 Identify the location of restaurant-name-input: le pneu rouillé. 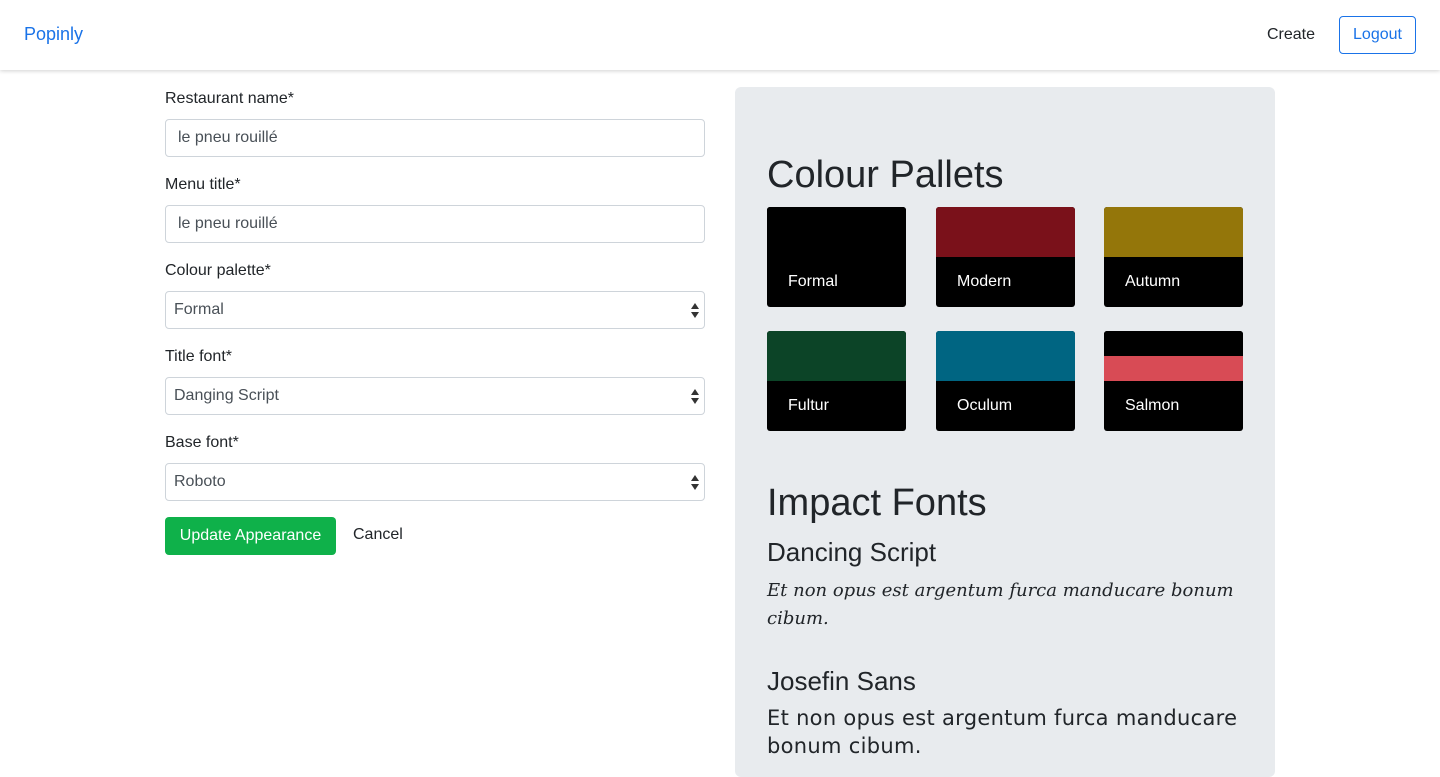
(435, 138).